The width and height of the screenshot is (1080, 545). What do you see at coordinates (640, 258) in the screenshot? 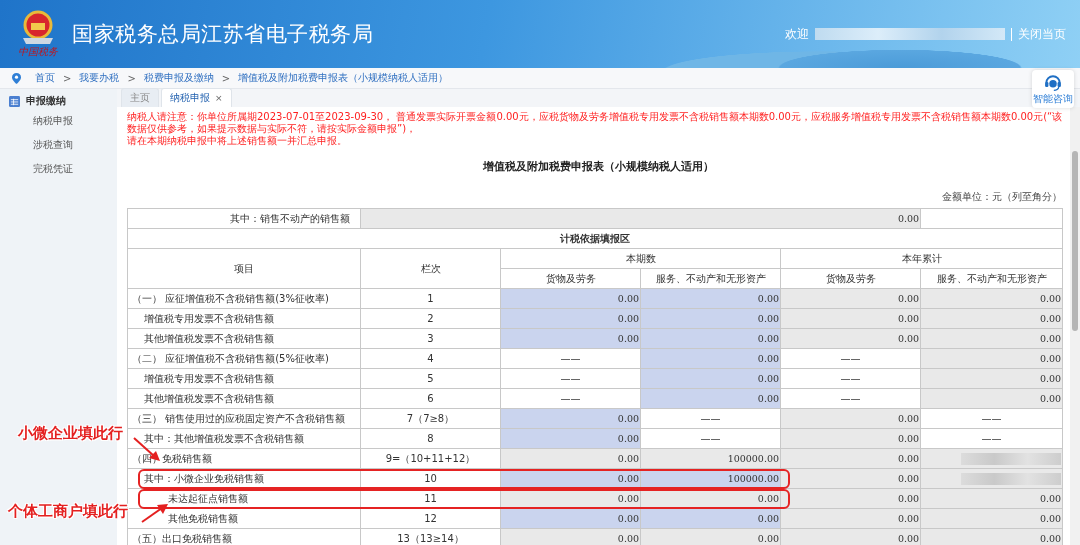
I see `column-header: 本期数` at bounding box center [640, 258].